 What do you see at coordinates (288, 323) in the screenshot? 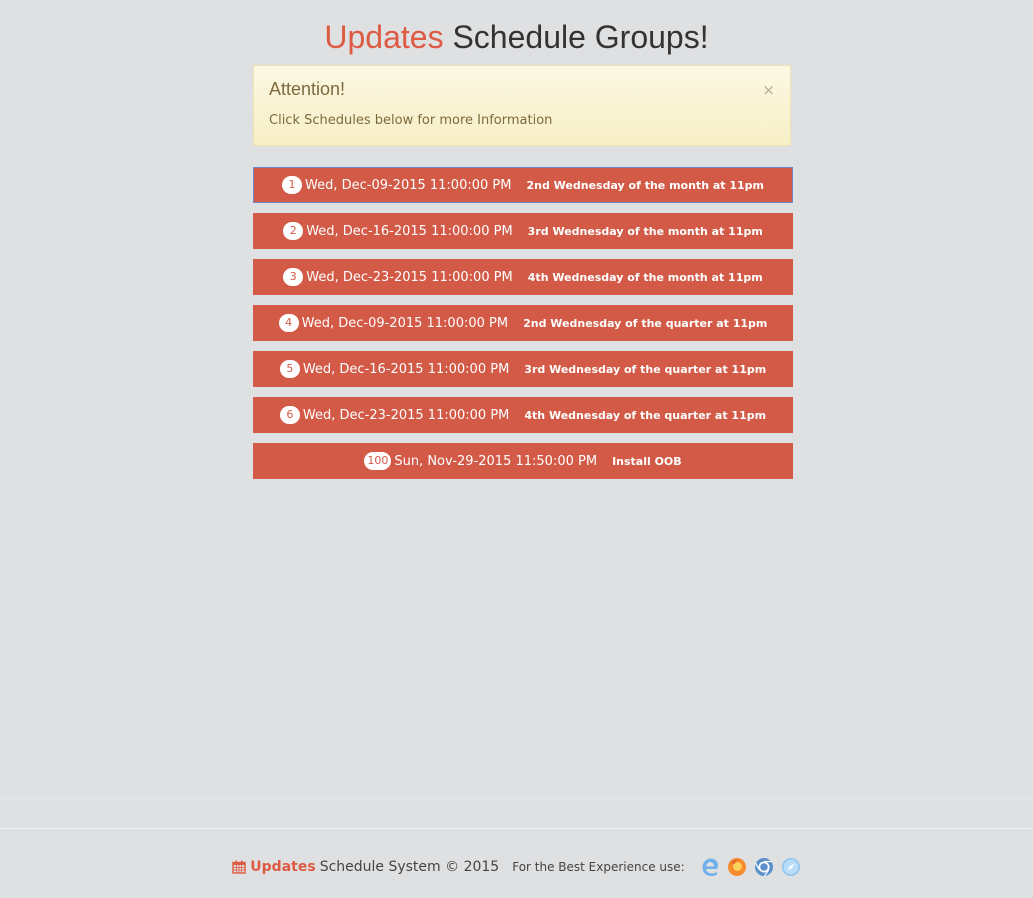
I see `schedule-badge: 4` at bounding box center [288, 323].